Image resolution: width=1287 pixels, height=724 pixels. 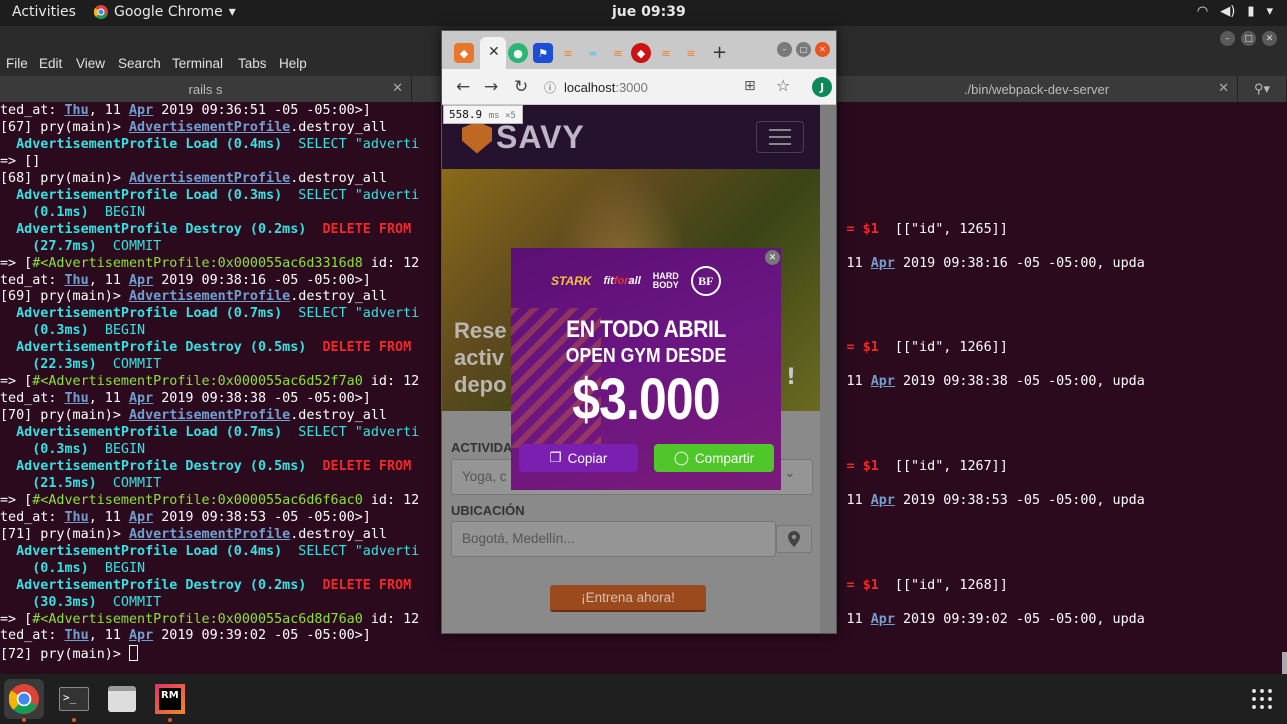 I want to click on chrome-active-tab: ✕, so click(x=493, y=53).